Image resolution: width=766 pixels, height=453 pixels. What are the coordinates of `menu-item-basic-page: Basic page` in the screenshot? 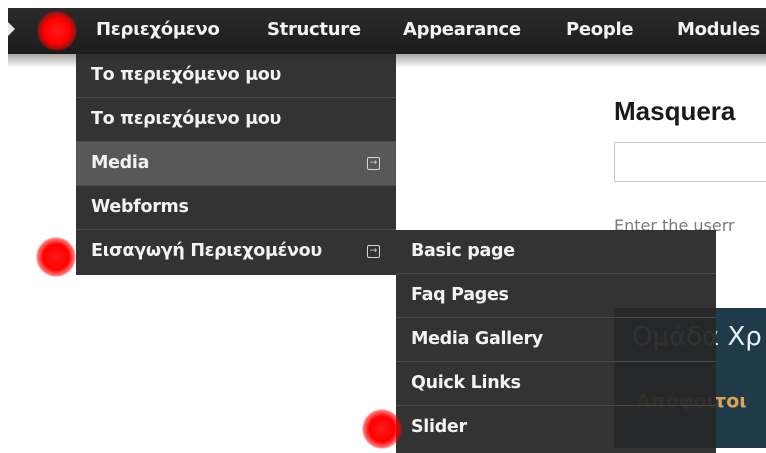 It's located at (556, 252).